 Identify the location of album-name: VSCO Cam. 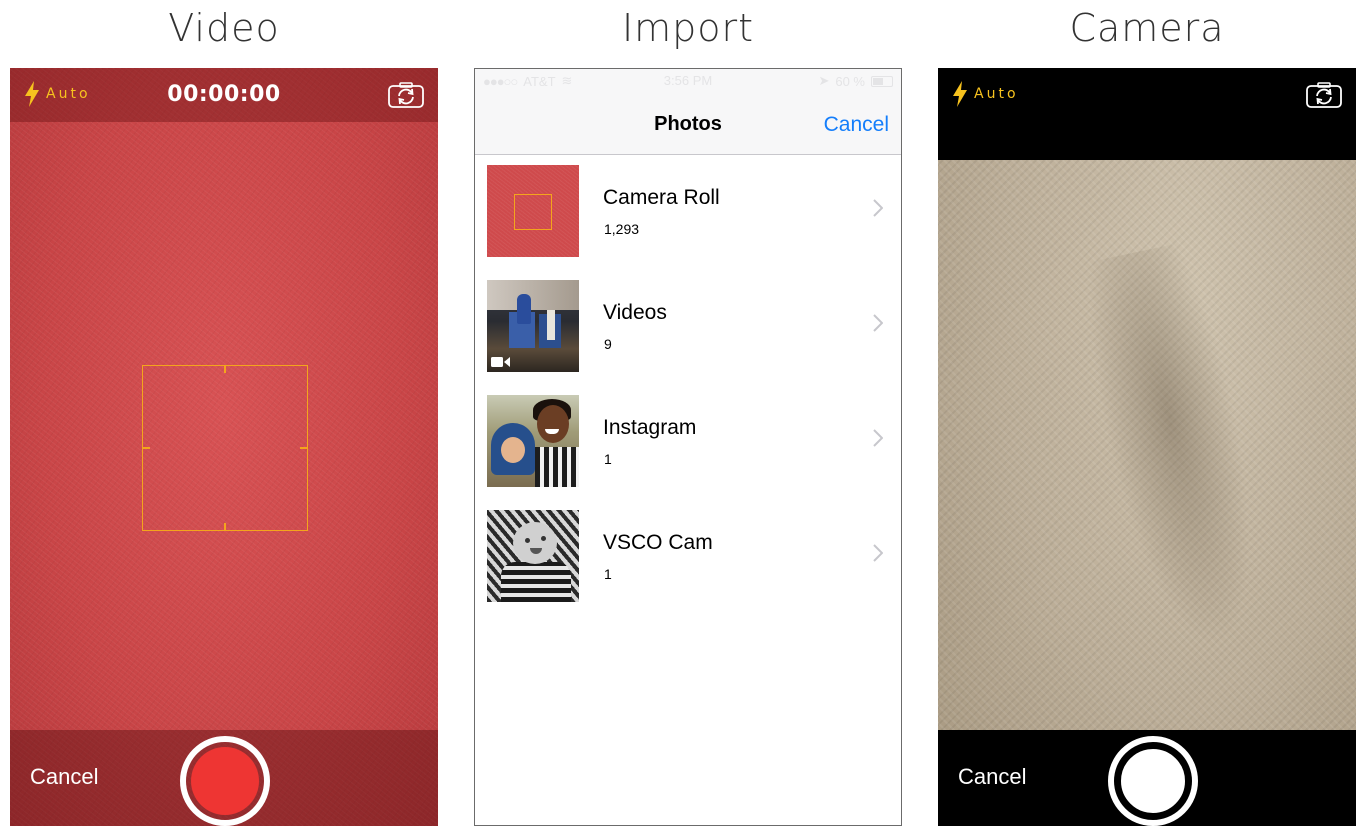
(658, 542).